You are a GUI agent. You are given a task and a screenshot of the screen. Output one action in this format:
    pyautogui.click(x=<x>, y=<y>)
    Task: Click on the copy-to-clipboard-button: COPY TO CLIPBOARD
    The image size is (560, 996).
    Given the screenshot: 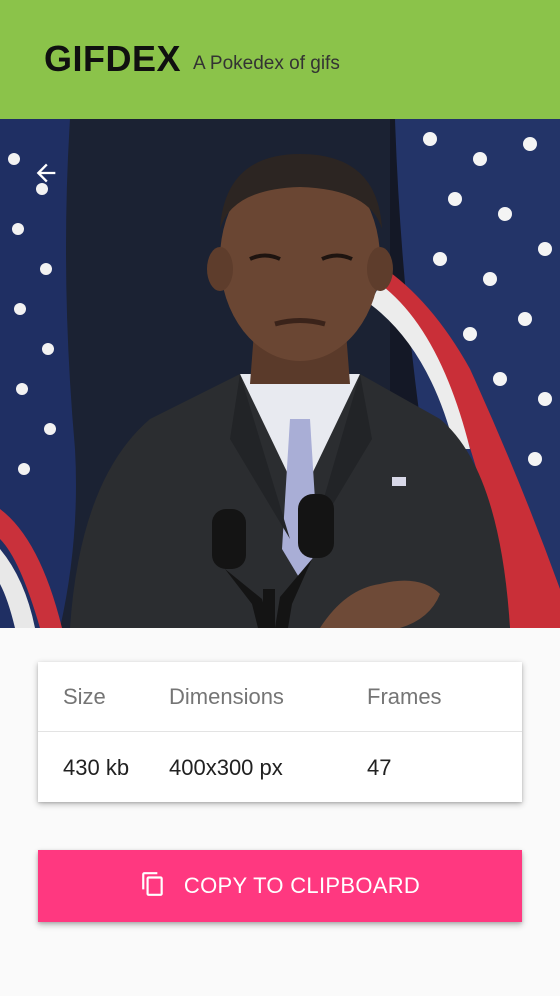 What is the action you would take?
    pyautogui.click(x=280, y=886)
    